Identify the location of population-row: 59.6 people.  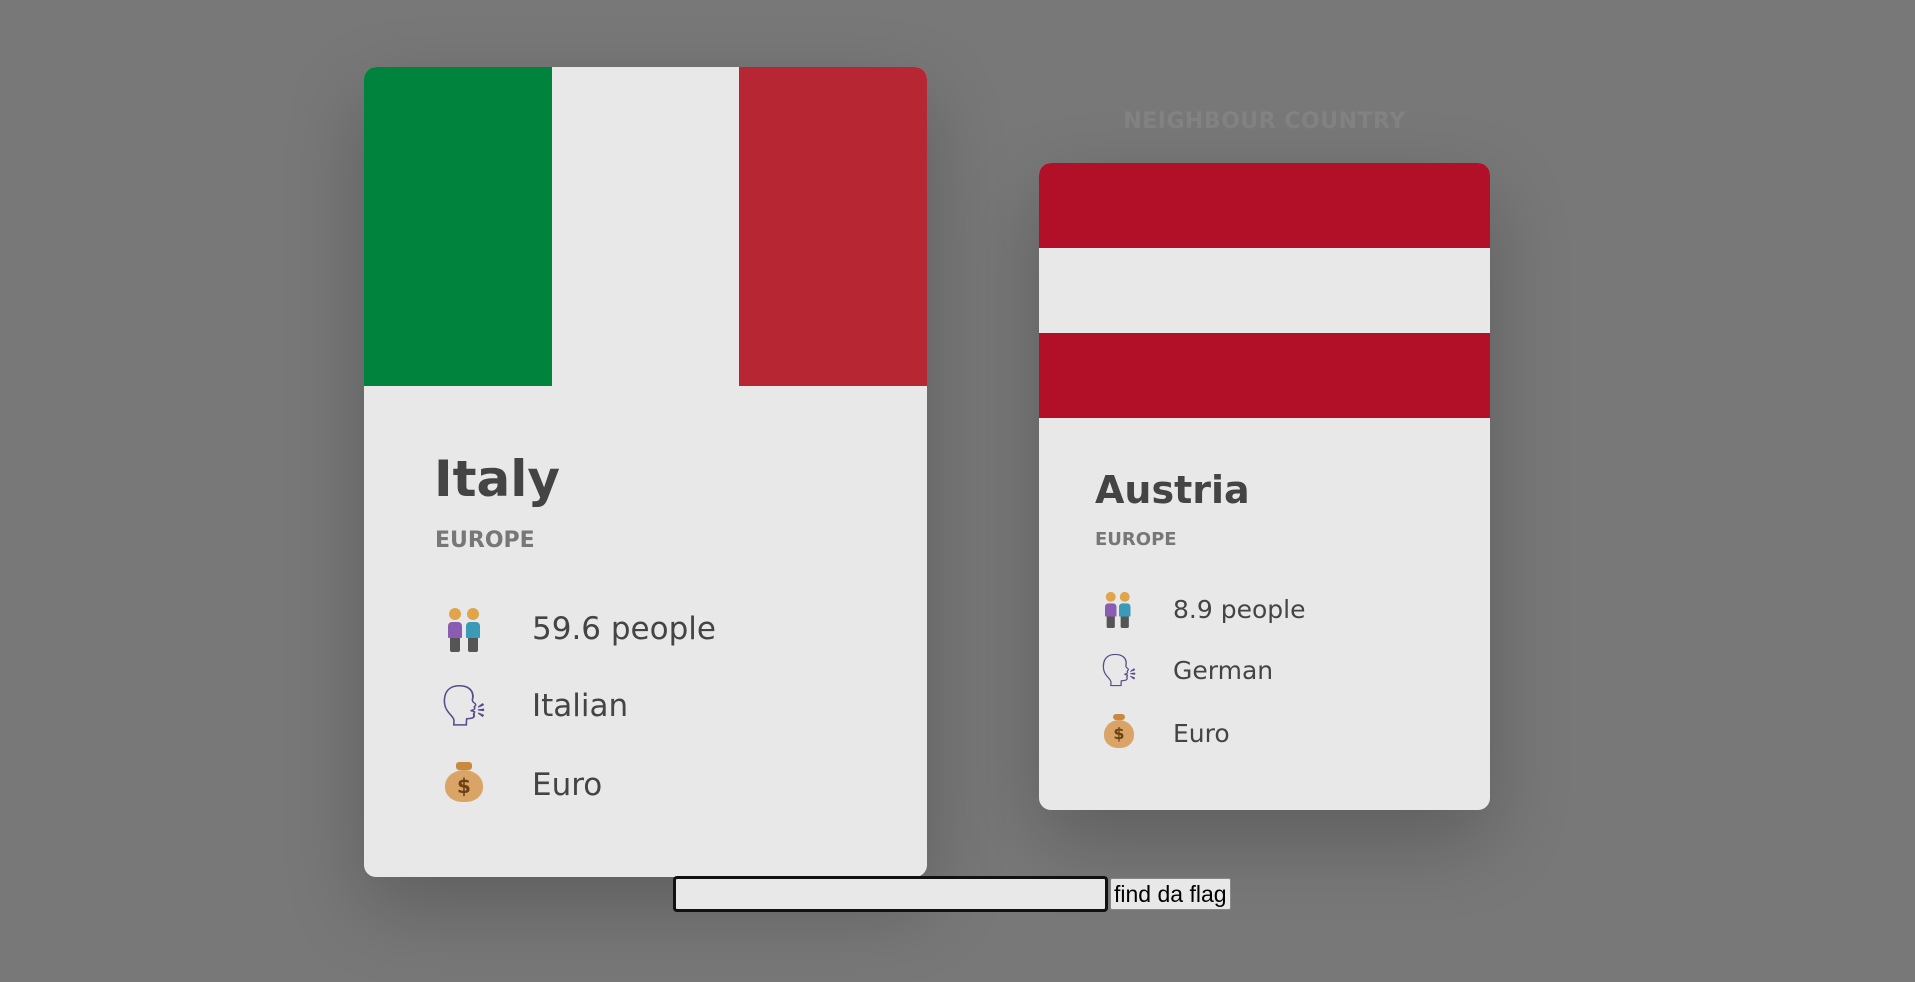
(575, 629).